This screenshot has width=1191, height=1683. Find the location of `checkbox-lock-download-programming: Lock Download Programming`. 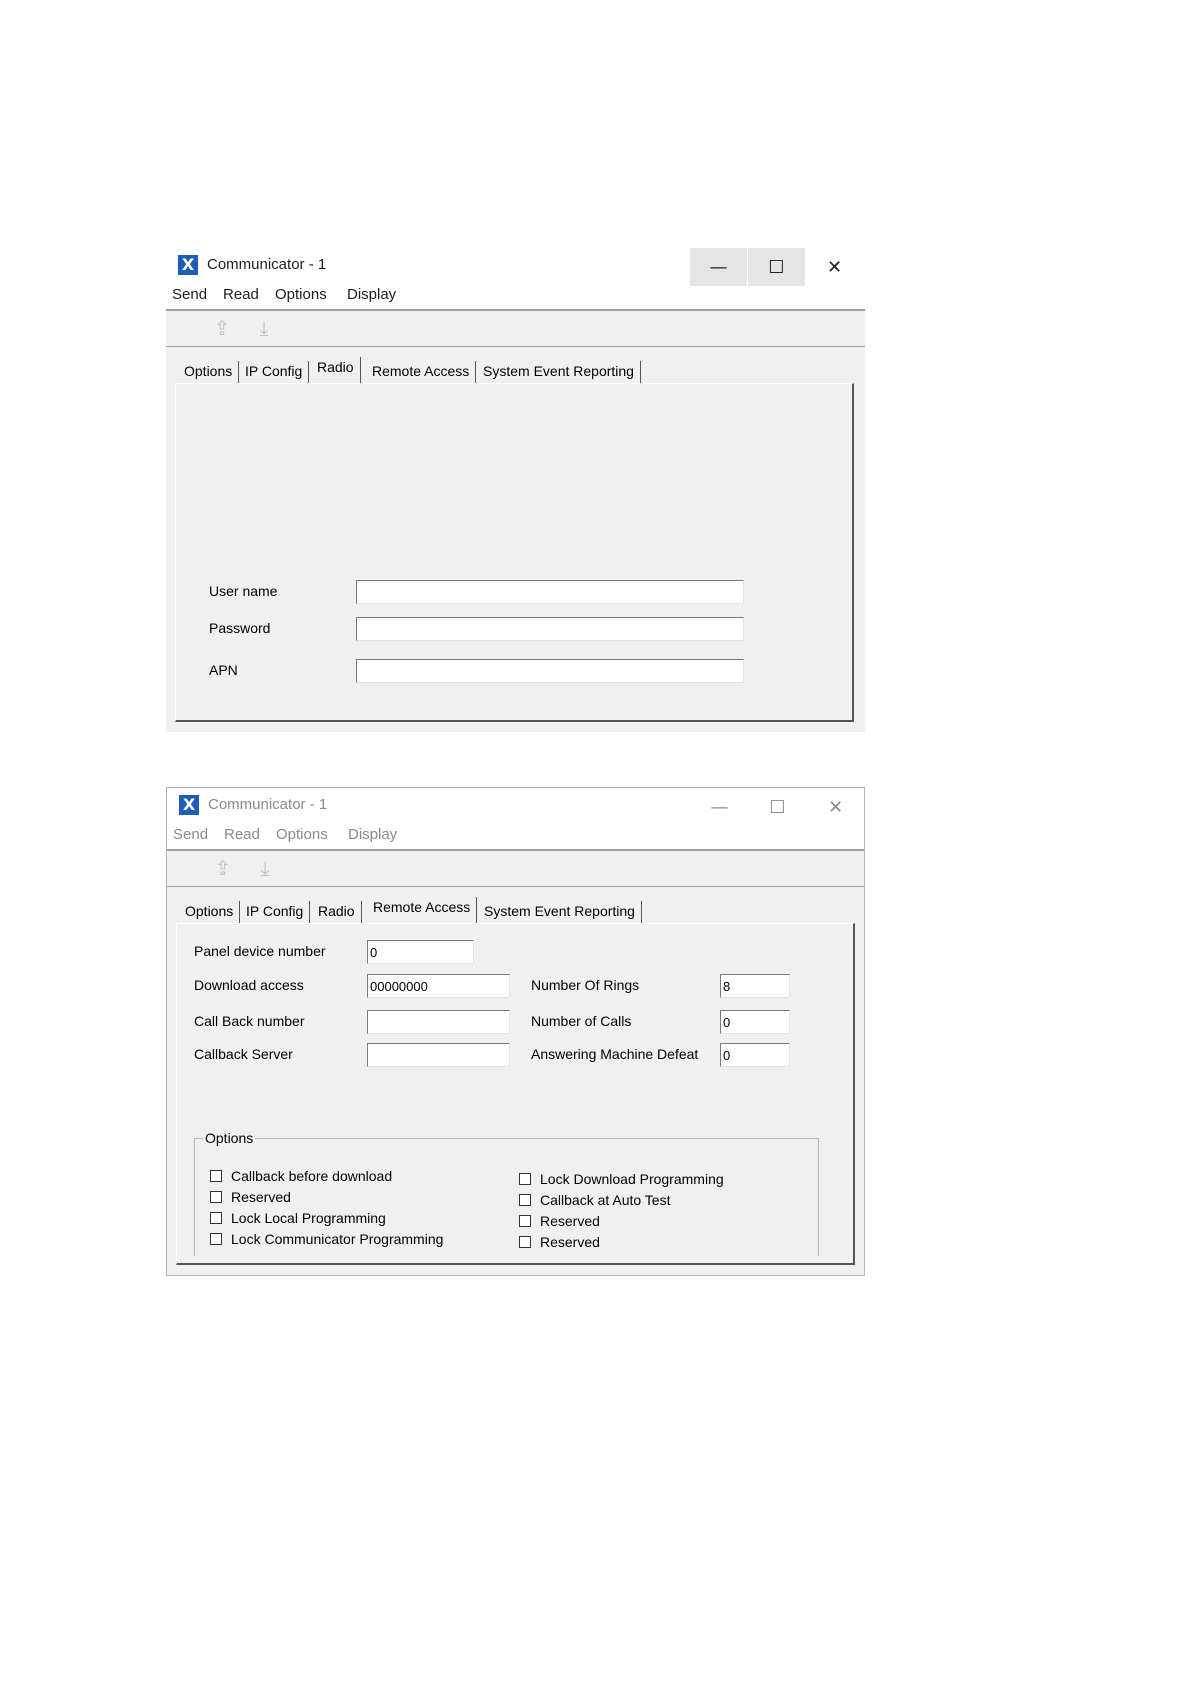

checkbox-lock-download-programming: Lock Download Programming is located at coordinates (621, 1179).